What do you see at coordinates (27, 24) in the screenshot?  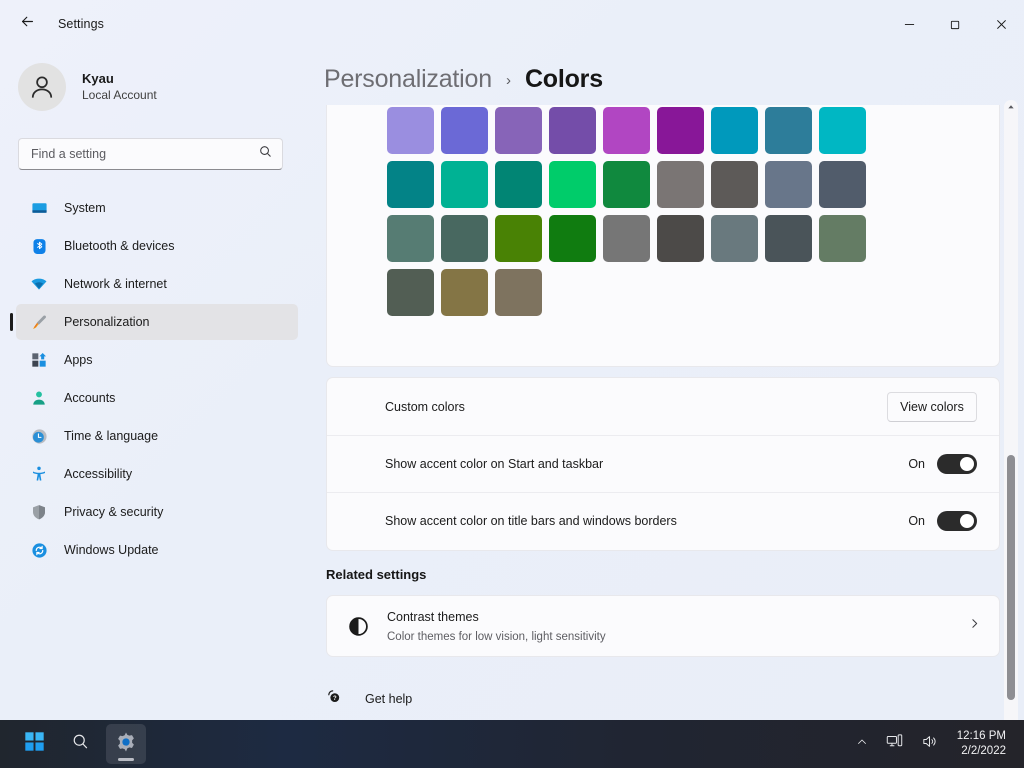 I see `back-button` at bounding box center [27, 24].